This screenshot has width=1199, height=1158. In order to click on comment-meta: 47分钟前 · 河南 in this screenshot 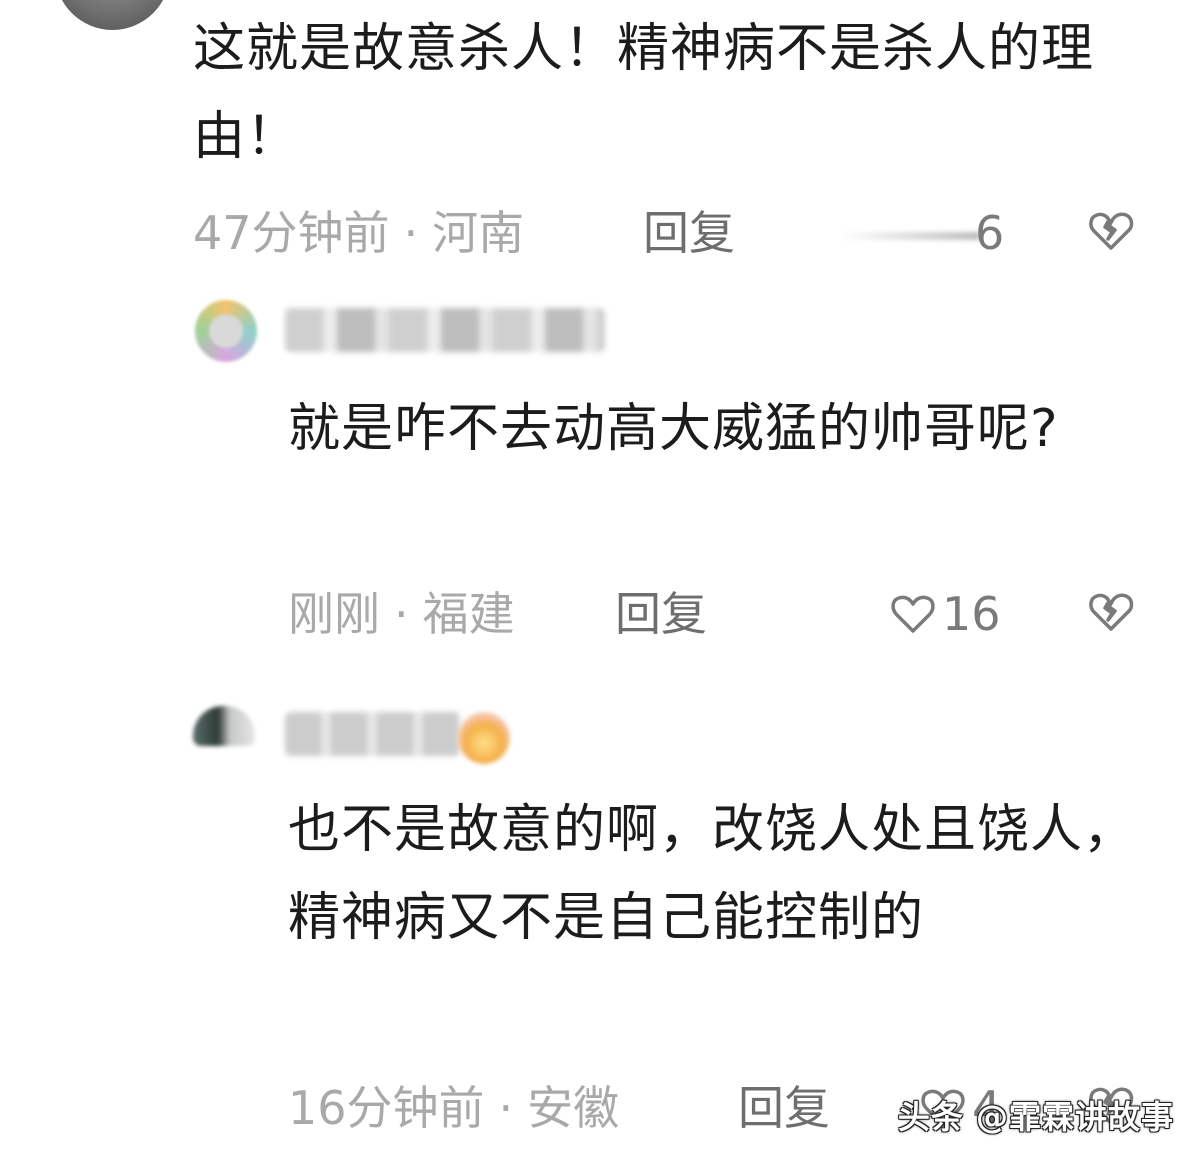, I will do `click(358, 233)`.